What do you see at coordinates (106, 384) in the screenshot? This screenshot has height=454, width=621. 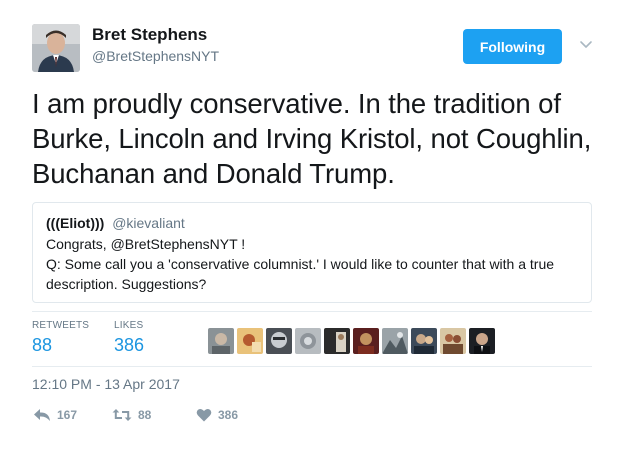 I see `tweet-timestamp: 12:10 PM - 13 Apr 2017` at bounding box center [106, 384].